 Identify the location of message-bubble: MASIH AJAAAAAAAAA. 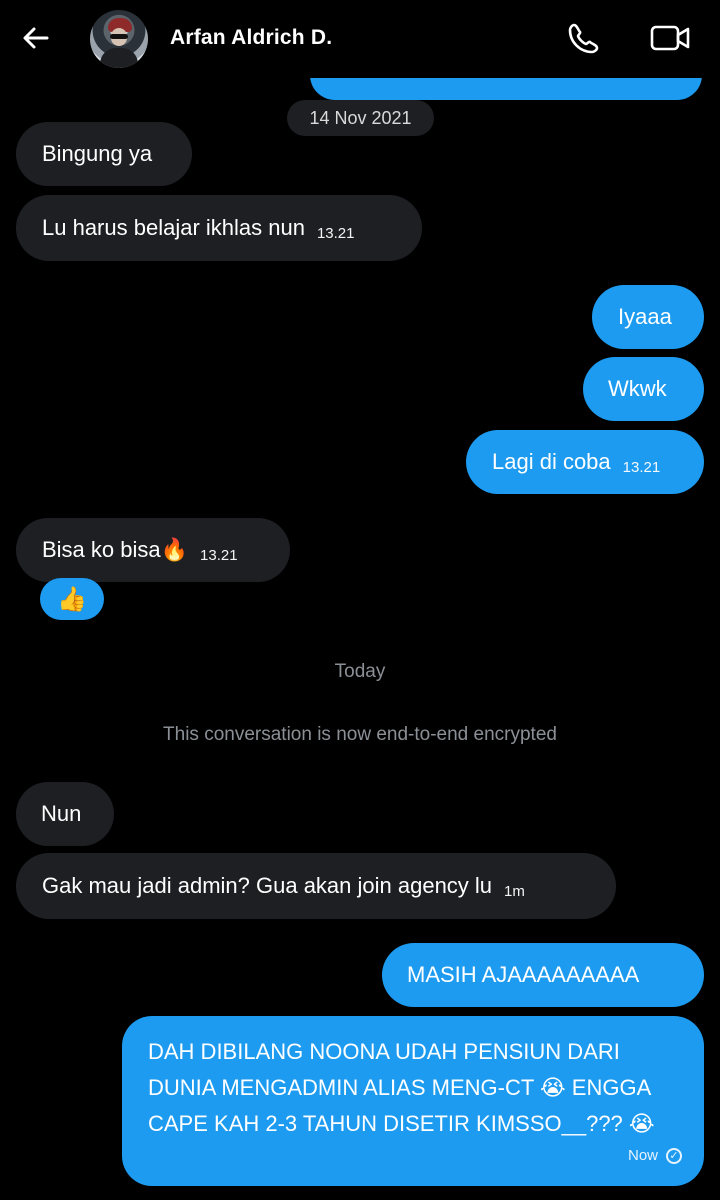
(543, 975).